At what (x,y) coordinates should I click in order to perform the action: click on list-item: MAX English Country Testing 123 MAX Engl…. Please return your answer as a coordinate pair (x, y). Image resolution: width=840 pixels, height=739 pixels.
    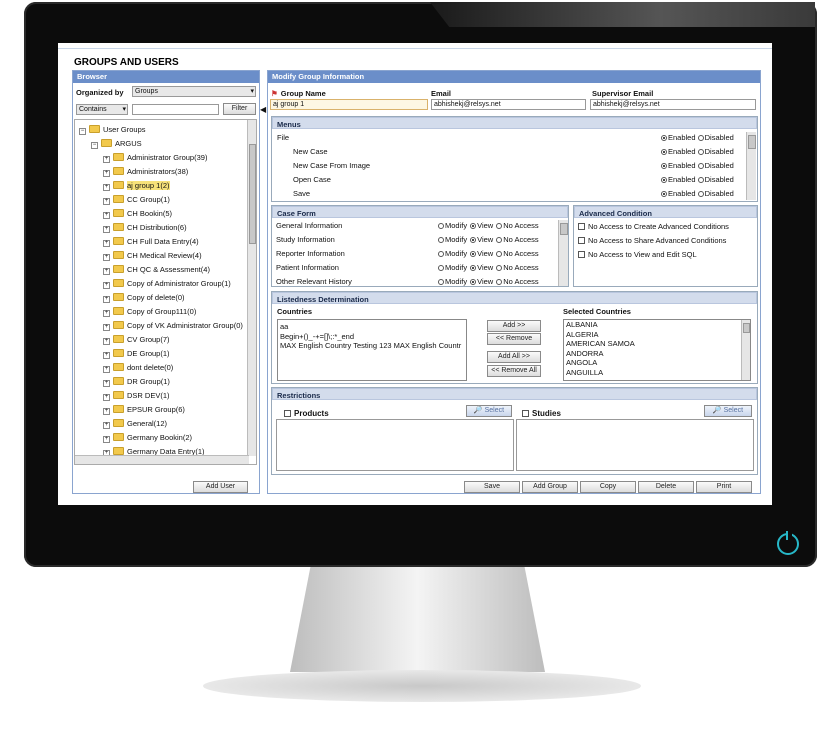
    Looking at the image, I should click on (372, 346).